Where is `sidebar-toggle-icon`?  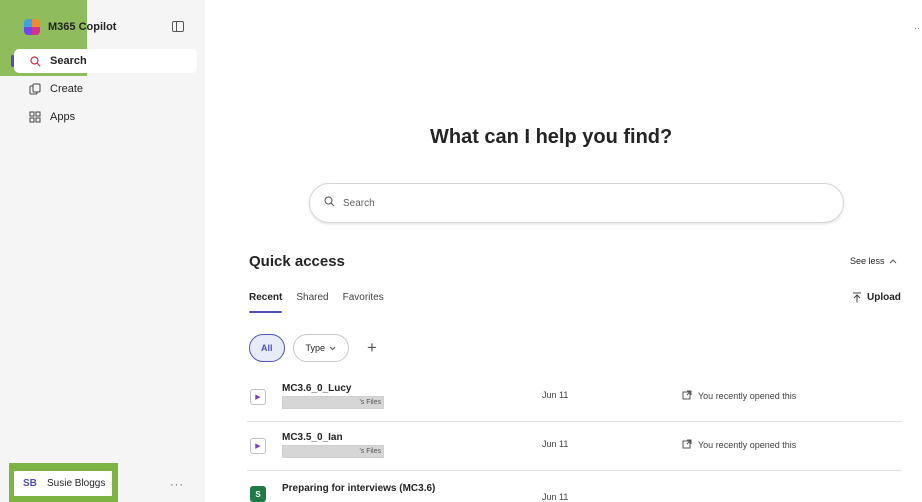
sidebar-toggle-icon is located at coordinates (178, 26).